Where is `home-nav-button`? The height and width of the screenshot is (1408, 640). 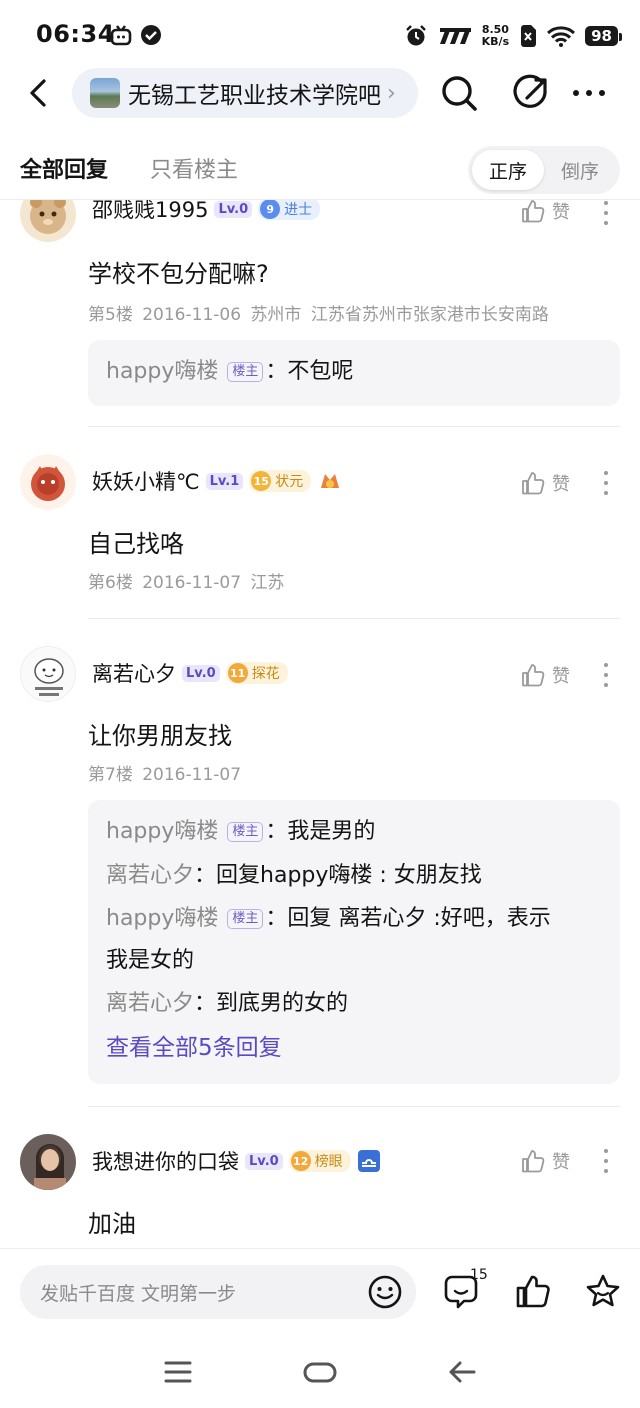 home-nav-button is located at coordinates (320, 1372).